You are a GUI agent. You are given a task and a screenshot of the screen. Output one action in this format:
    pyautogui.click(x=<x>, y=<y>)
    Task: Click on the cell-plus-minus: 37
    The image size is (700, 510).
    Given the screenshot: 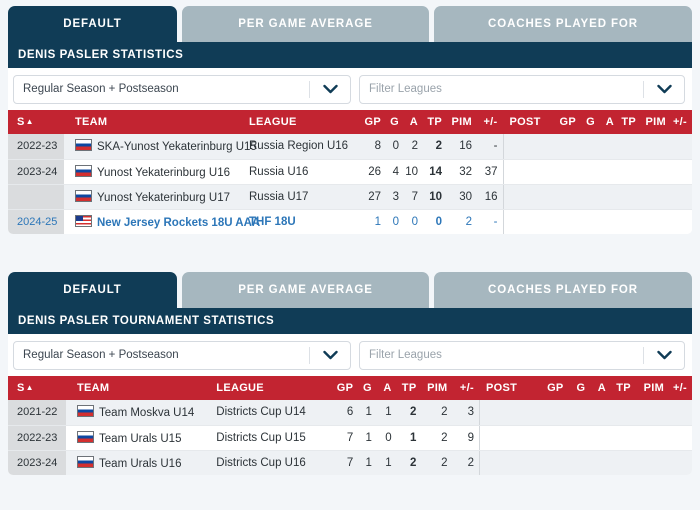 What is the action you would take?
    pyautogui.click(x=490, y=172)
    